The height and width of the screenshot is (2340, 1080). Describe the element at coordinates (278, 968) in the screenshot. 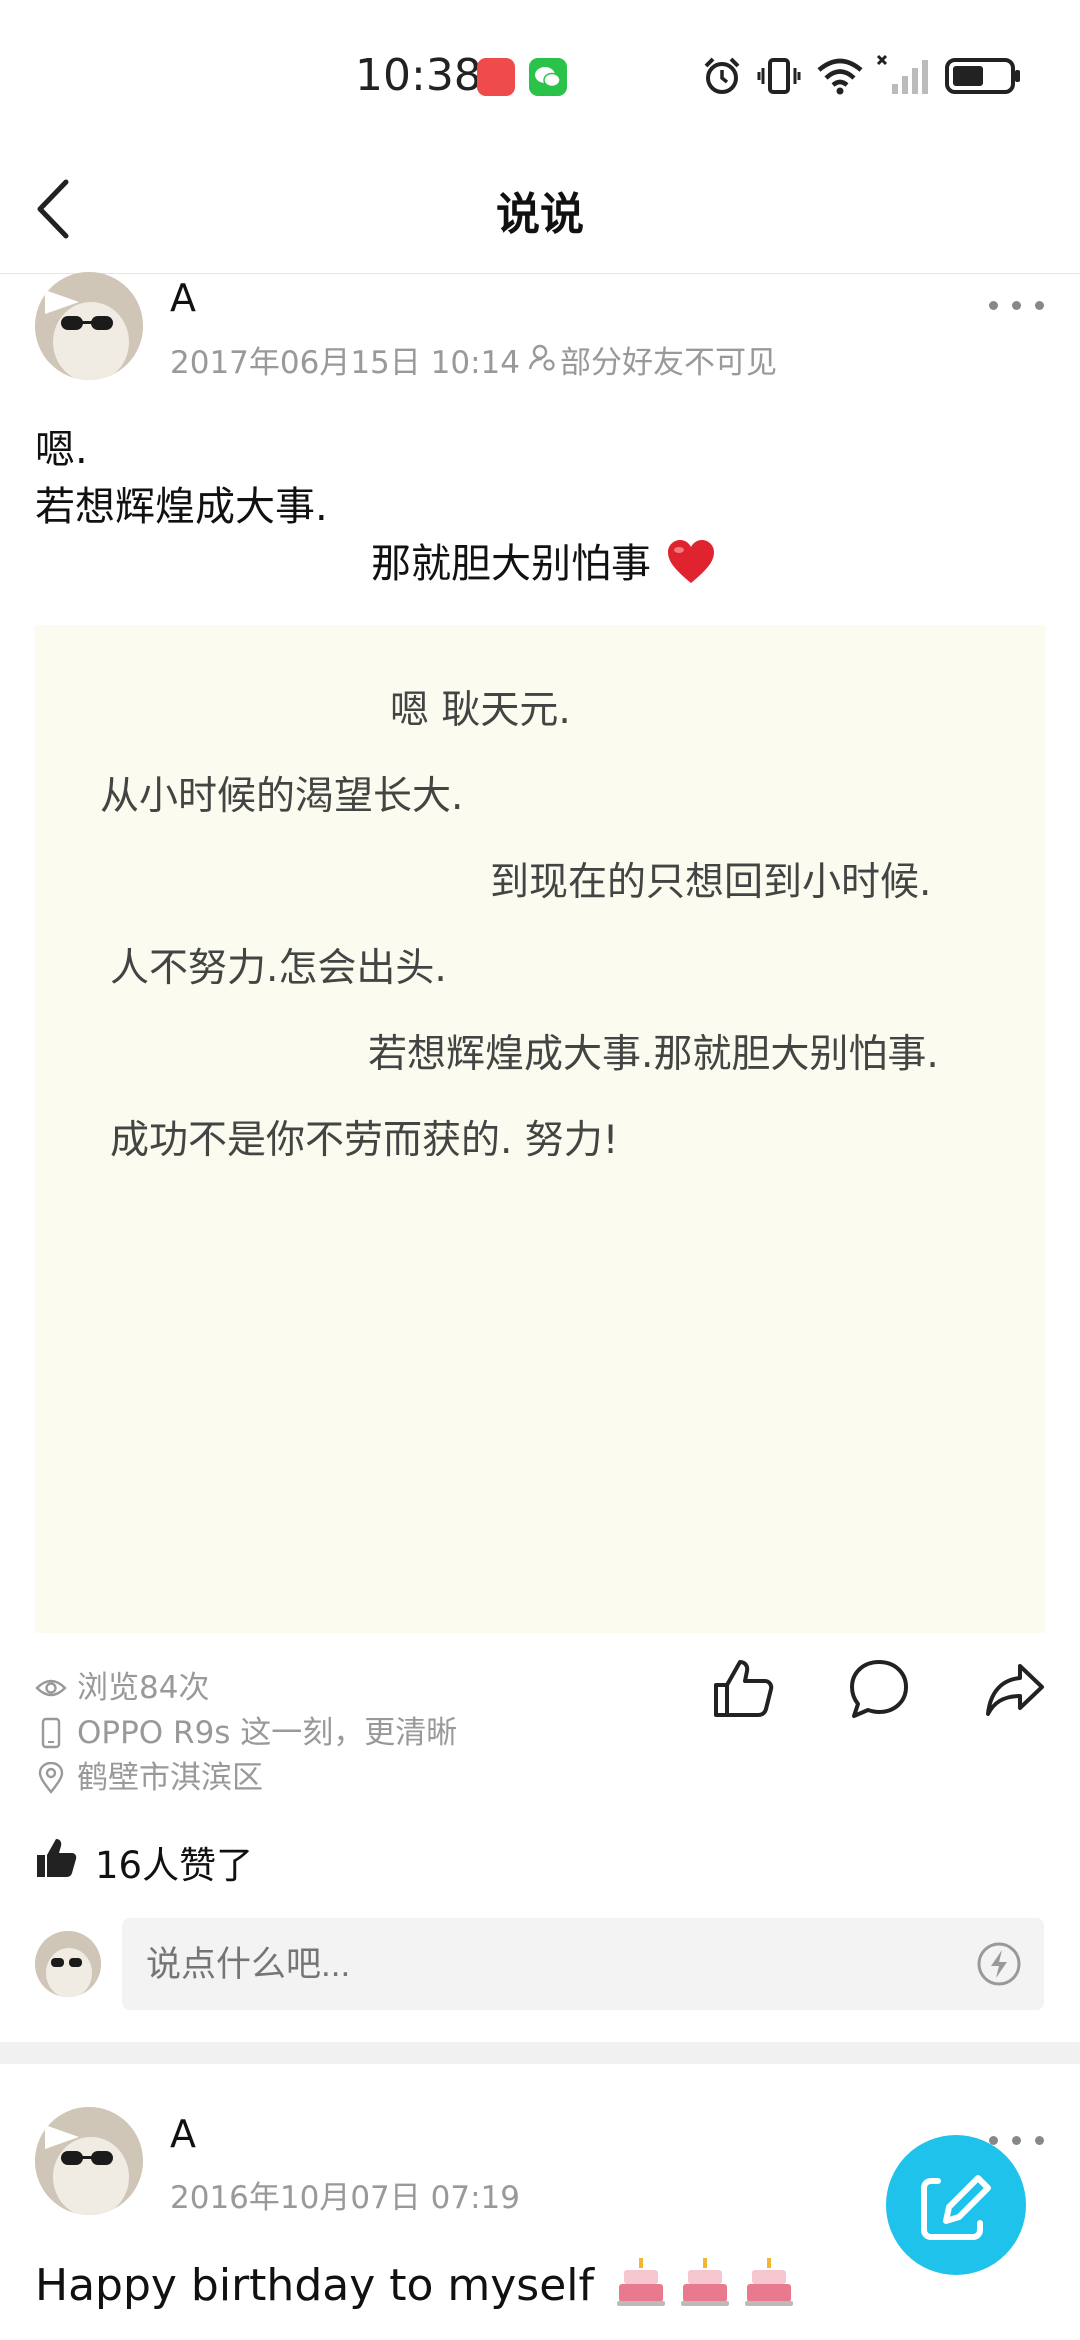

I see `image-text-line: 人不努力.怎会出头.` at that location.